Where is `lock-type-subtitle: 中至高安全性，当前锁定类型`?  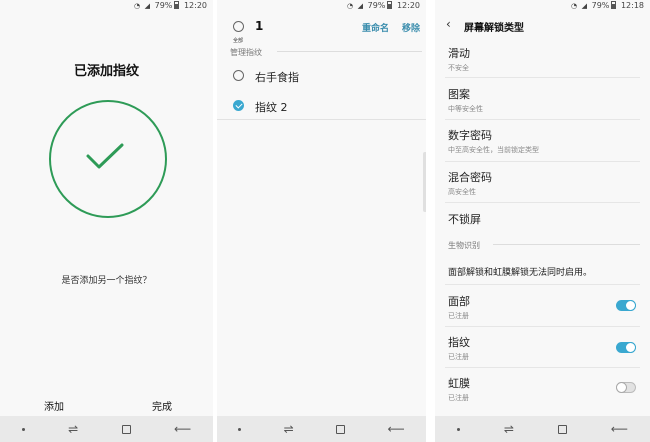 lock-type-subtitle: 中至高安全性，当前锁定类型 is located at coordinates (493, 150).